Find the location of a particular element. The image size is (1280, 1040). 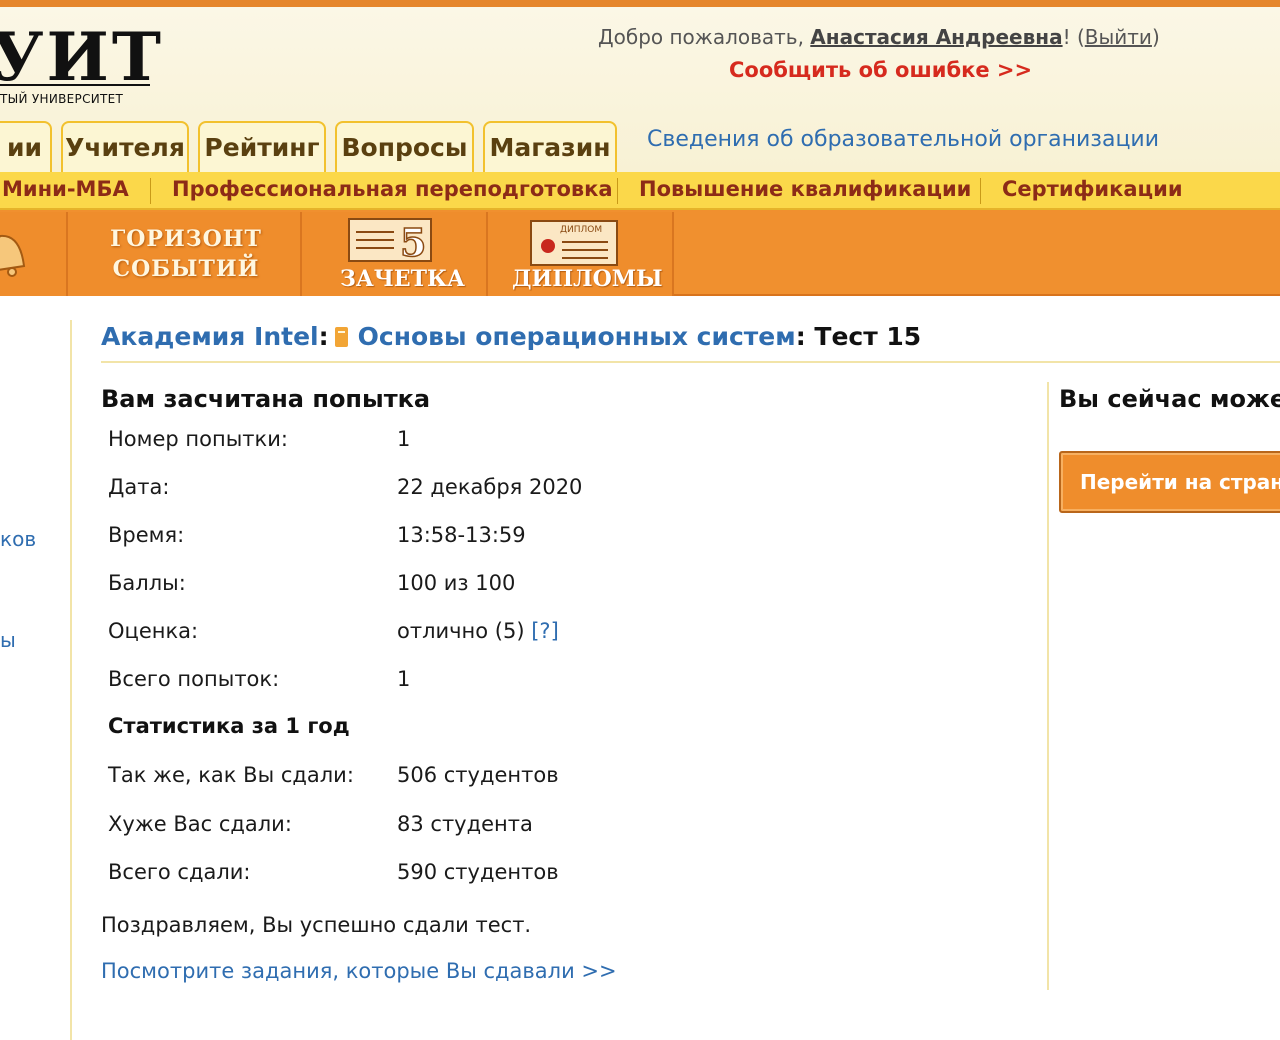

welcome-suffix: ) is located at coordinates (1155, 37).